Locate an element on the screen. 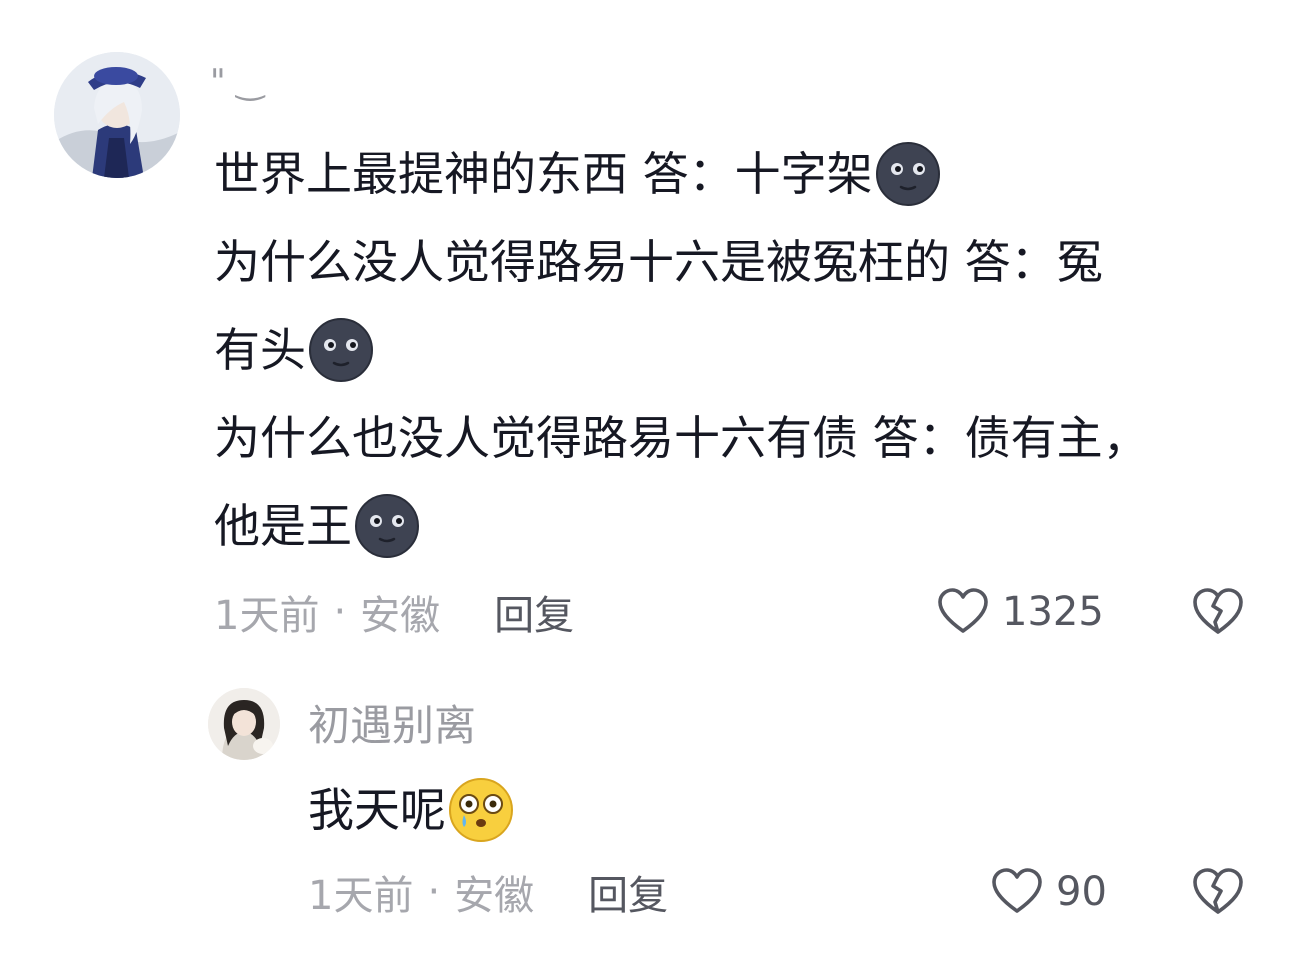 This screenshot has width=1311, height=979. comment-location: 安徽 is located at coordinates (400, 616).